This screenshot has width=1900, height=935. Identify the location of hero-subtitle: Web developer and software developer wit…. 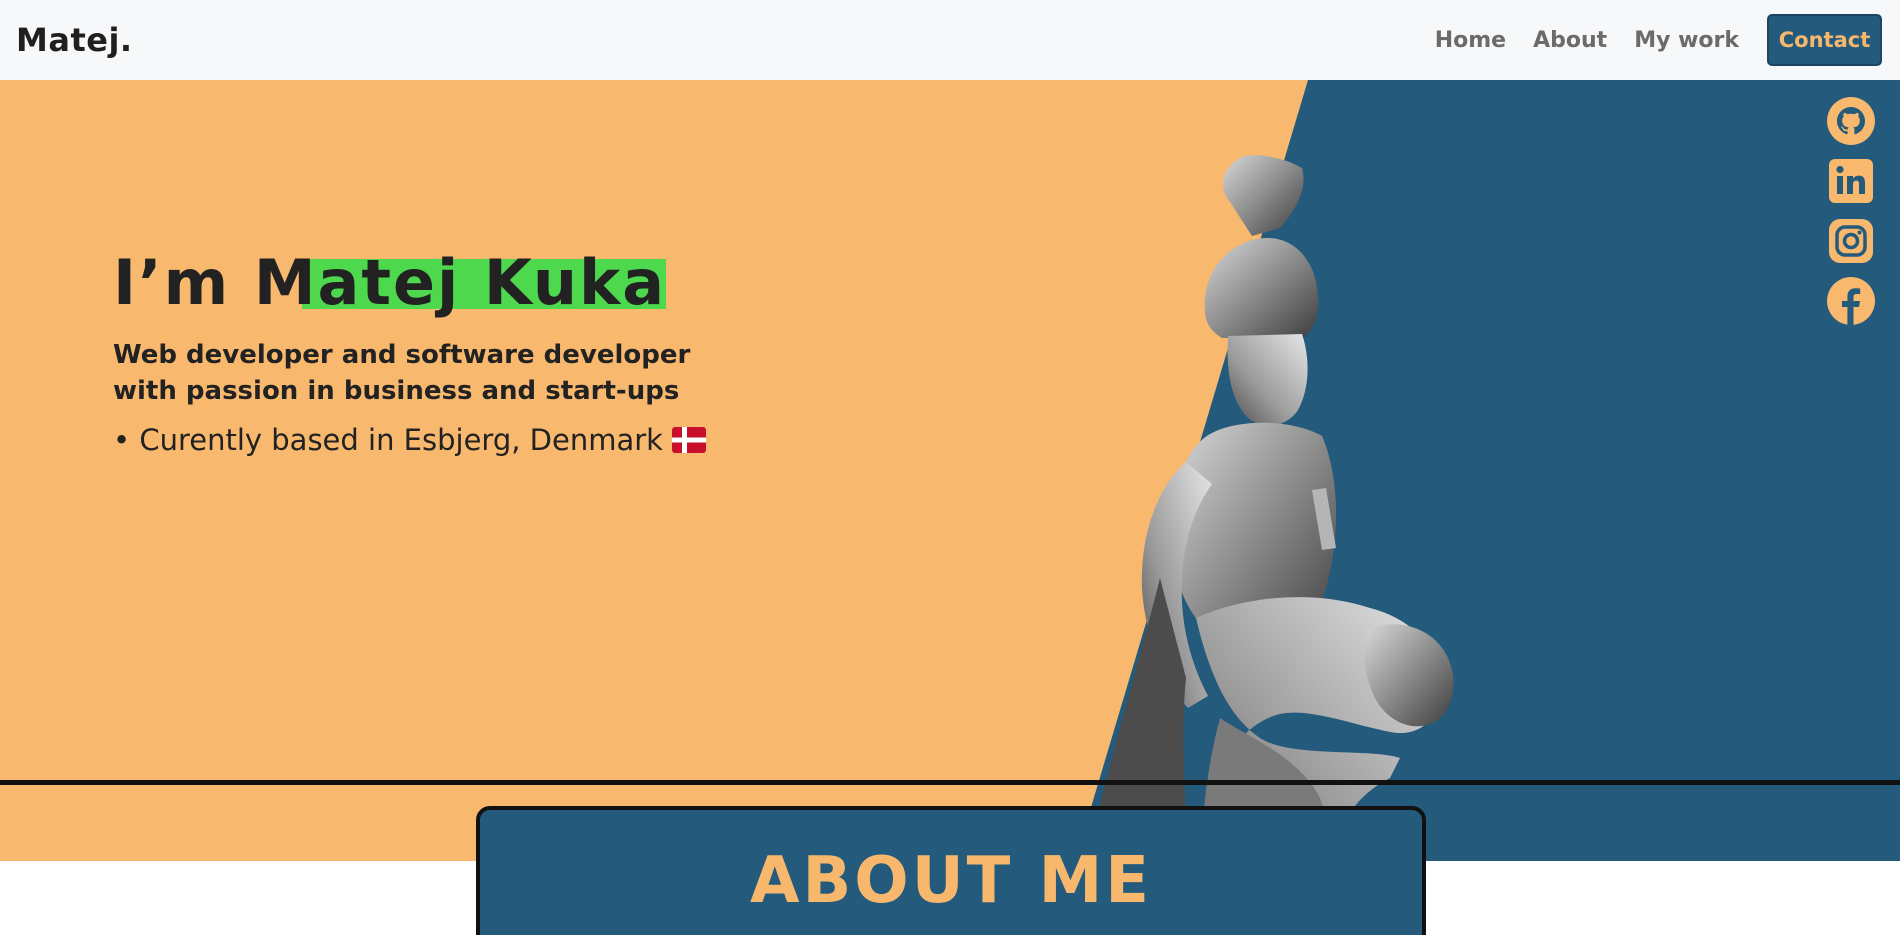
(402, 373).